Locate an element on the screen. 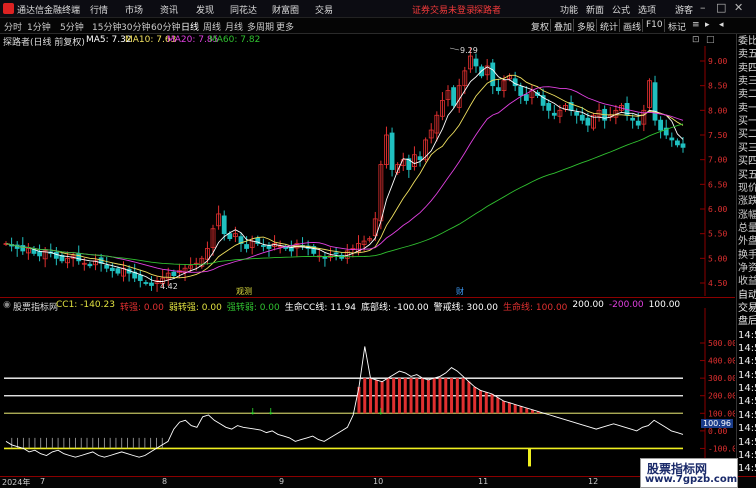 The height and width of the screenshot is (488, 756). guest-label: 游客 is located at coordinates (684, 9).